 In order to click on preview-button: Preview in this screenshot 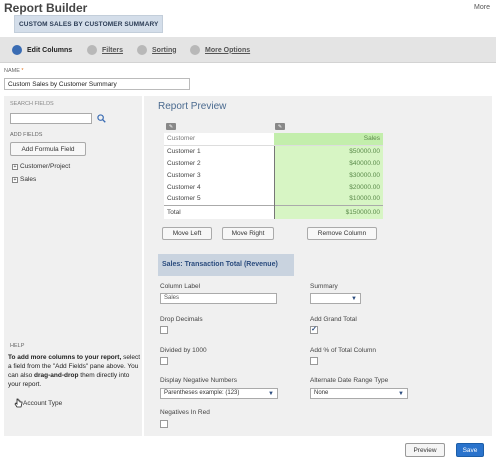, I will do `click(425, 450)`.